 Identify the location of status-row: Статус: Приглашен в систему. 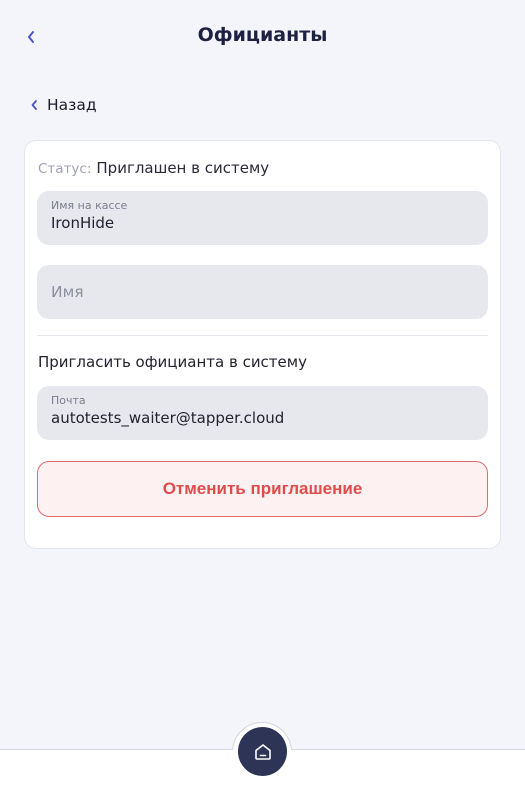
(153, 168).